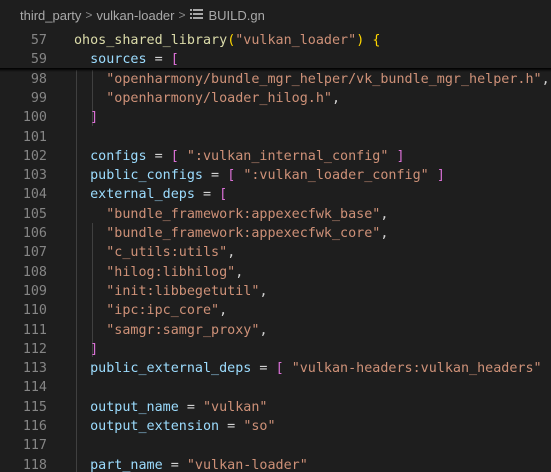 The image size is (551, 472). What do you see at coordinates (154, 252) in the screenshot?
I see `code-text: "c_utils:utils",` at bounding box center [154, 252].